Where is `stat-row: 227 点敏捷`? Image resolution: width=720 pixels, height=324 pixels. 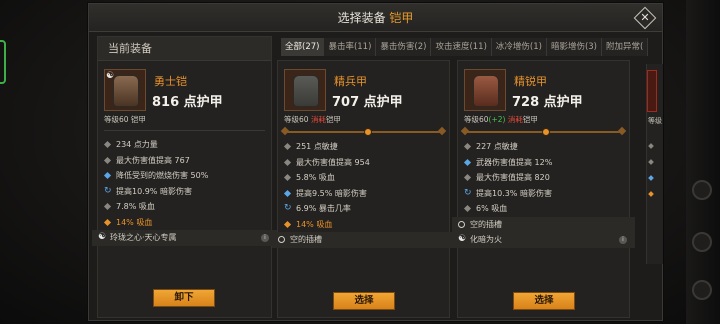
stat-row: 227 点敏捷 is located at coordinates (543, 147).